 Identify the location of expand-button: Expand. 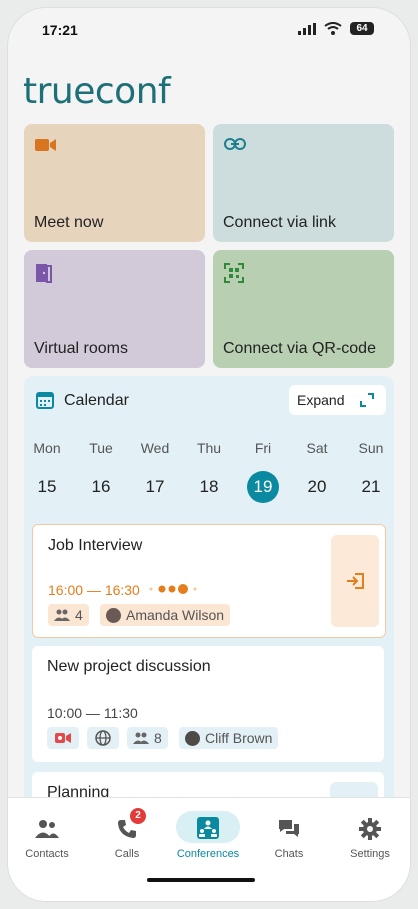
(337, 400).